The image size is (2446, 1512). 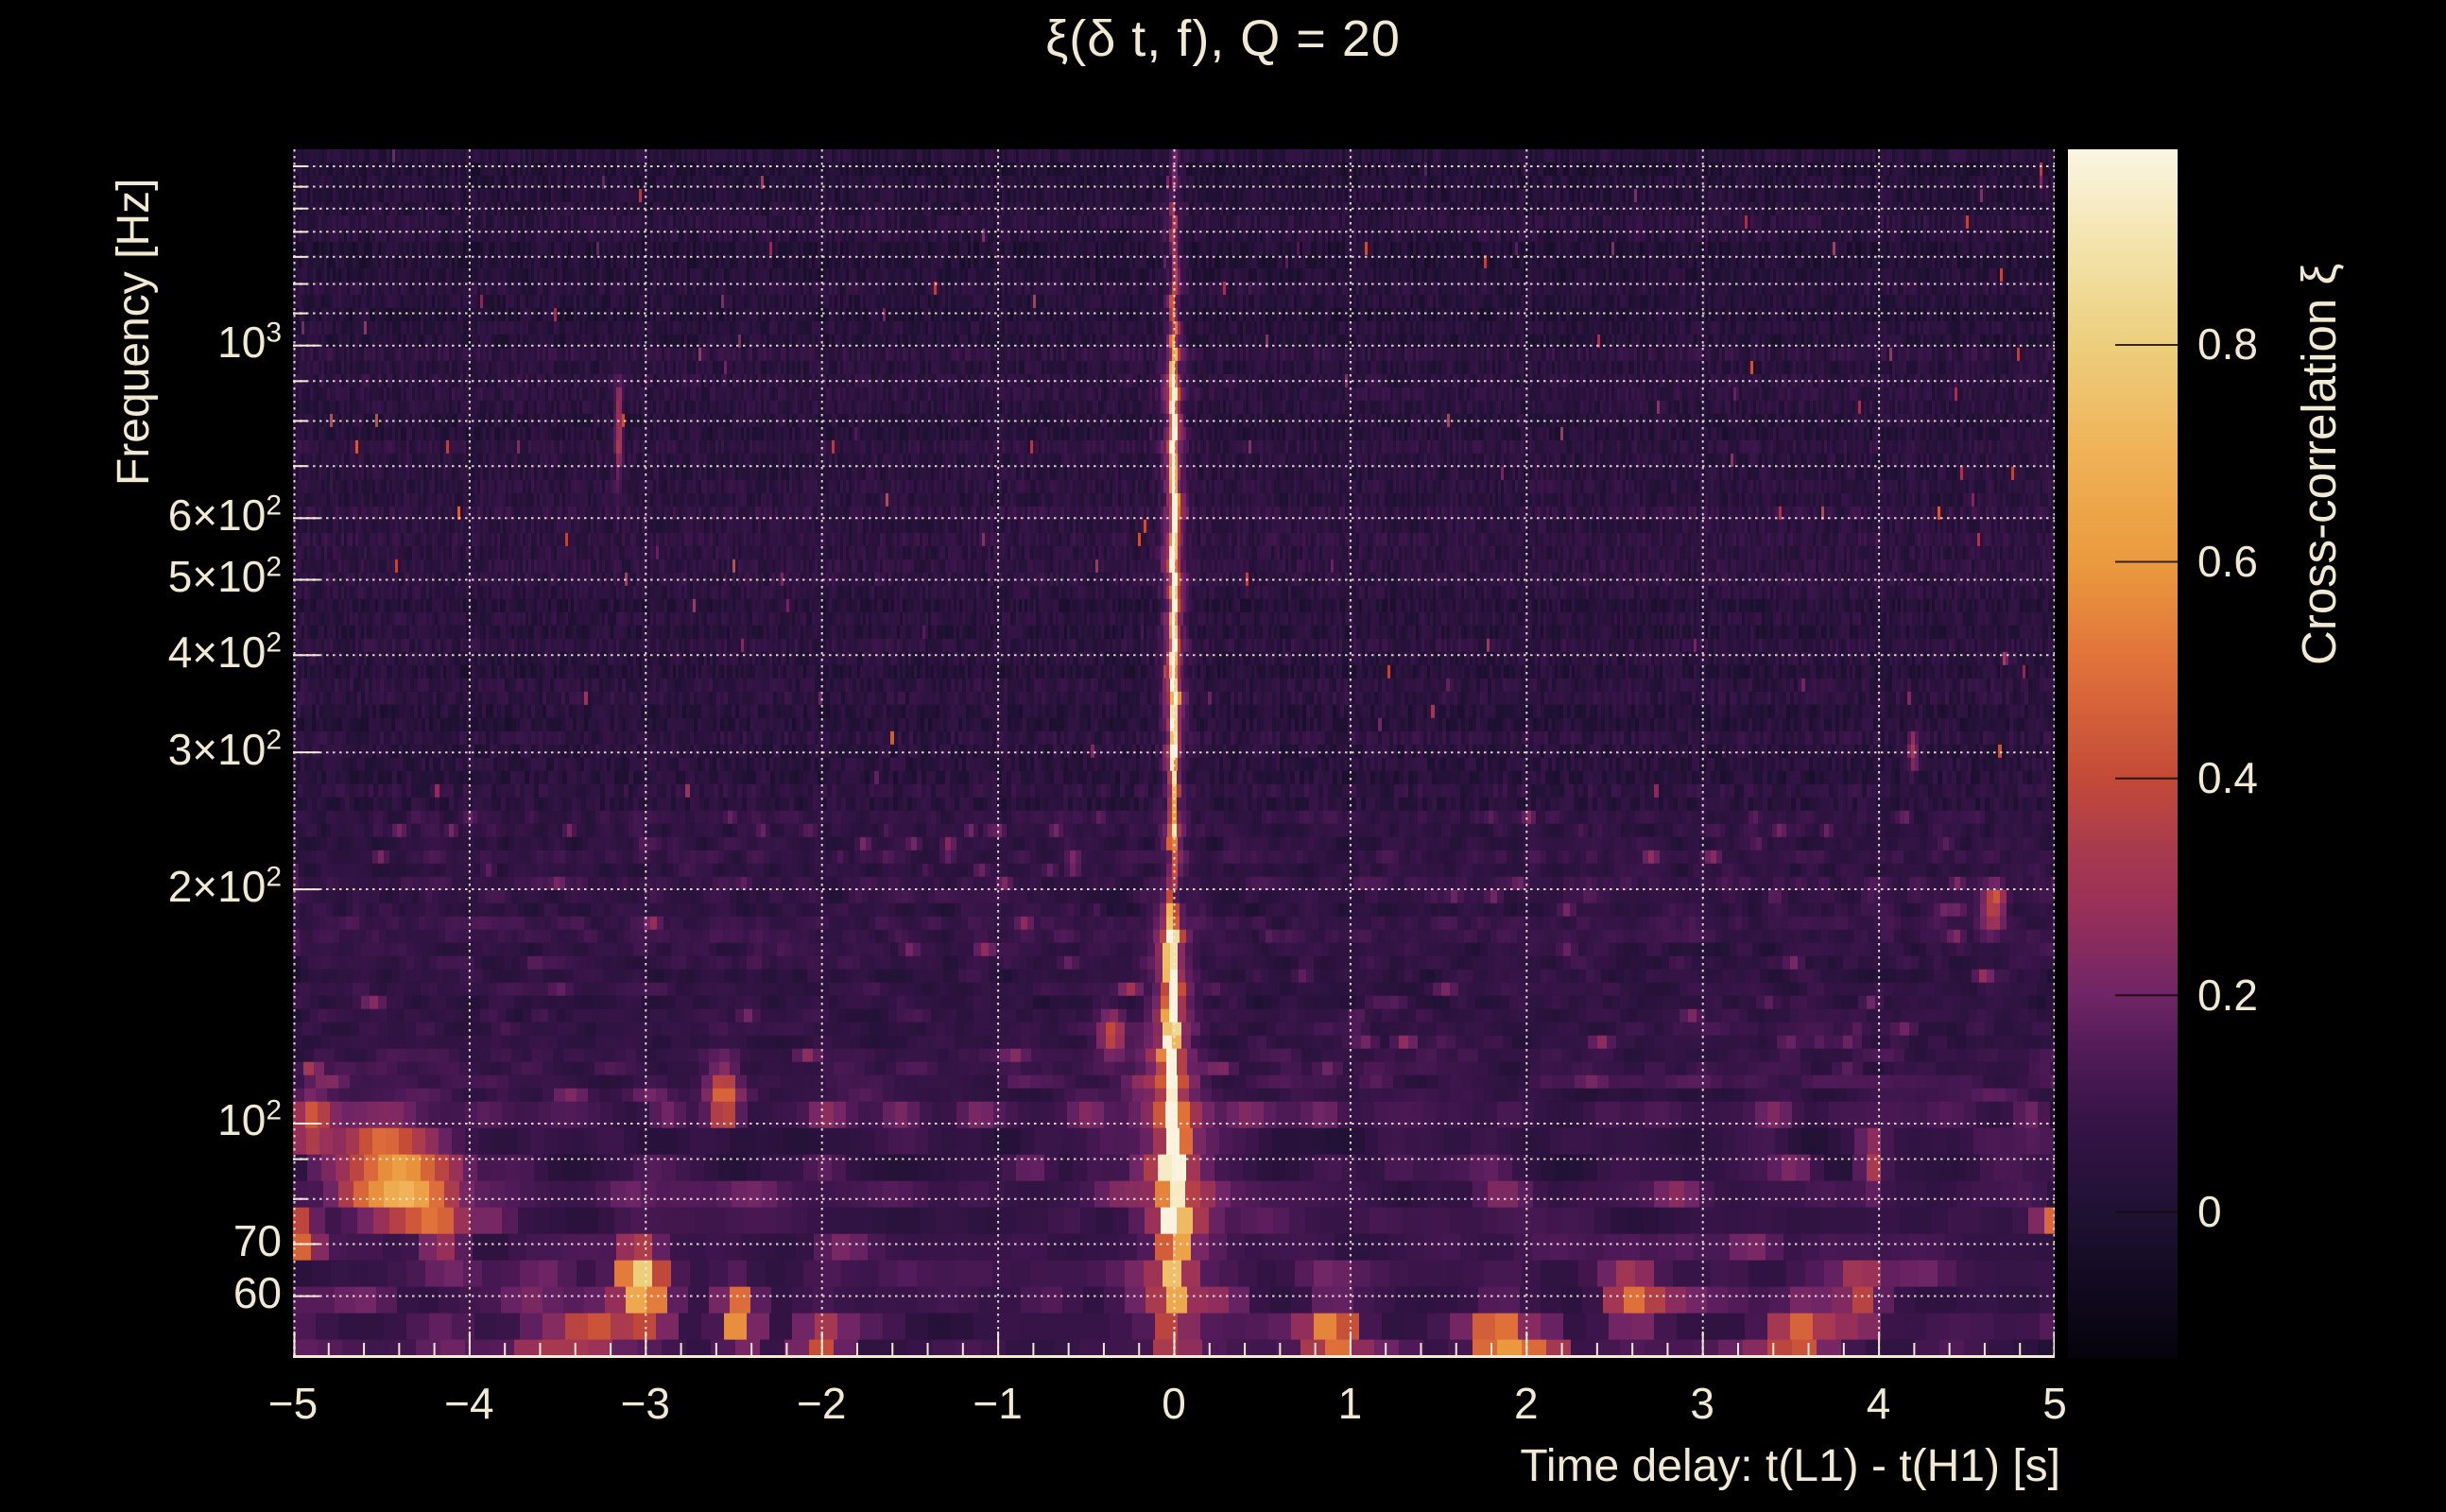 What do you see at coordinates (257, 1293) in the screenshot?
I see `y-tick-label: 60` at bounding box center [257, 1293].